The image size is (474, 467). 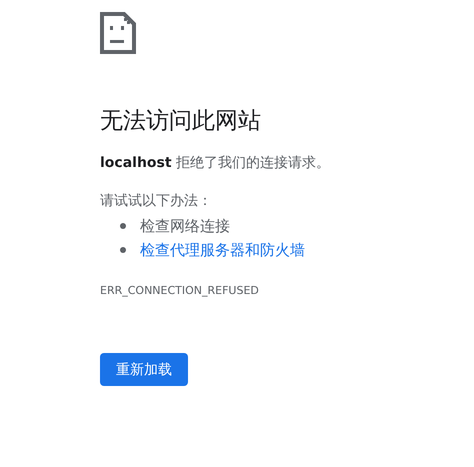 What do you see at coordinates (185, 226) in the screenshot?
I see `suggestion-text: 检查网络连接` at bounding box center [185, 226].